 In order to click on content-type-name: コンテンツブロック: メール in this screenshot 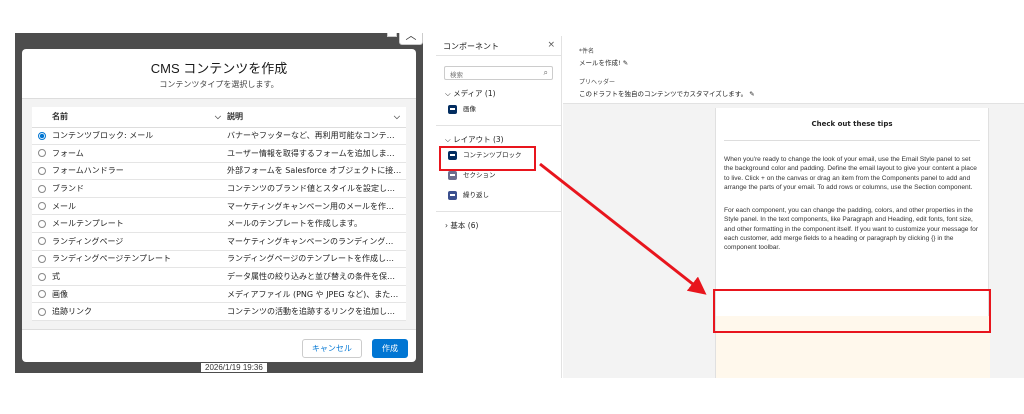, I will do `click(139, 136)`.